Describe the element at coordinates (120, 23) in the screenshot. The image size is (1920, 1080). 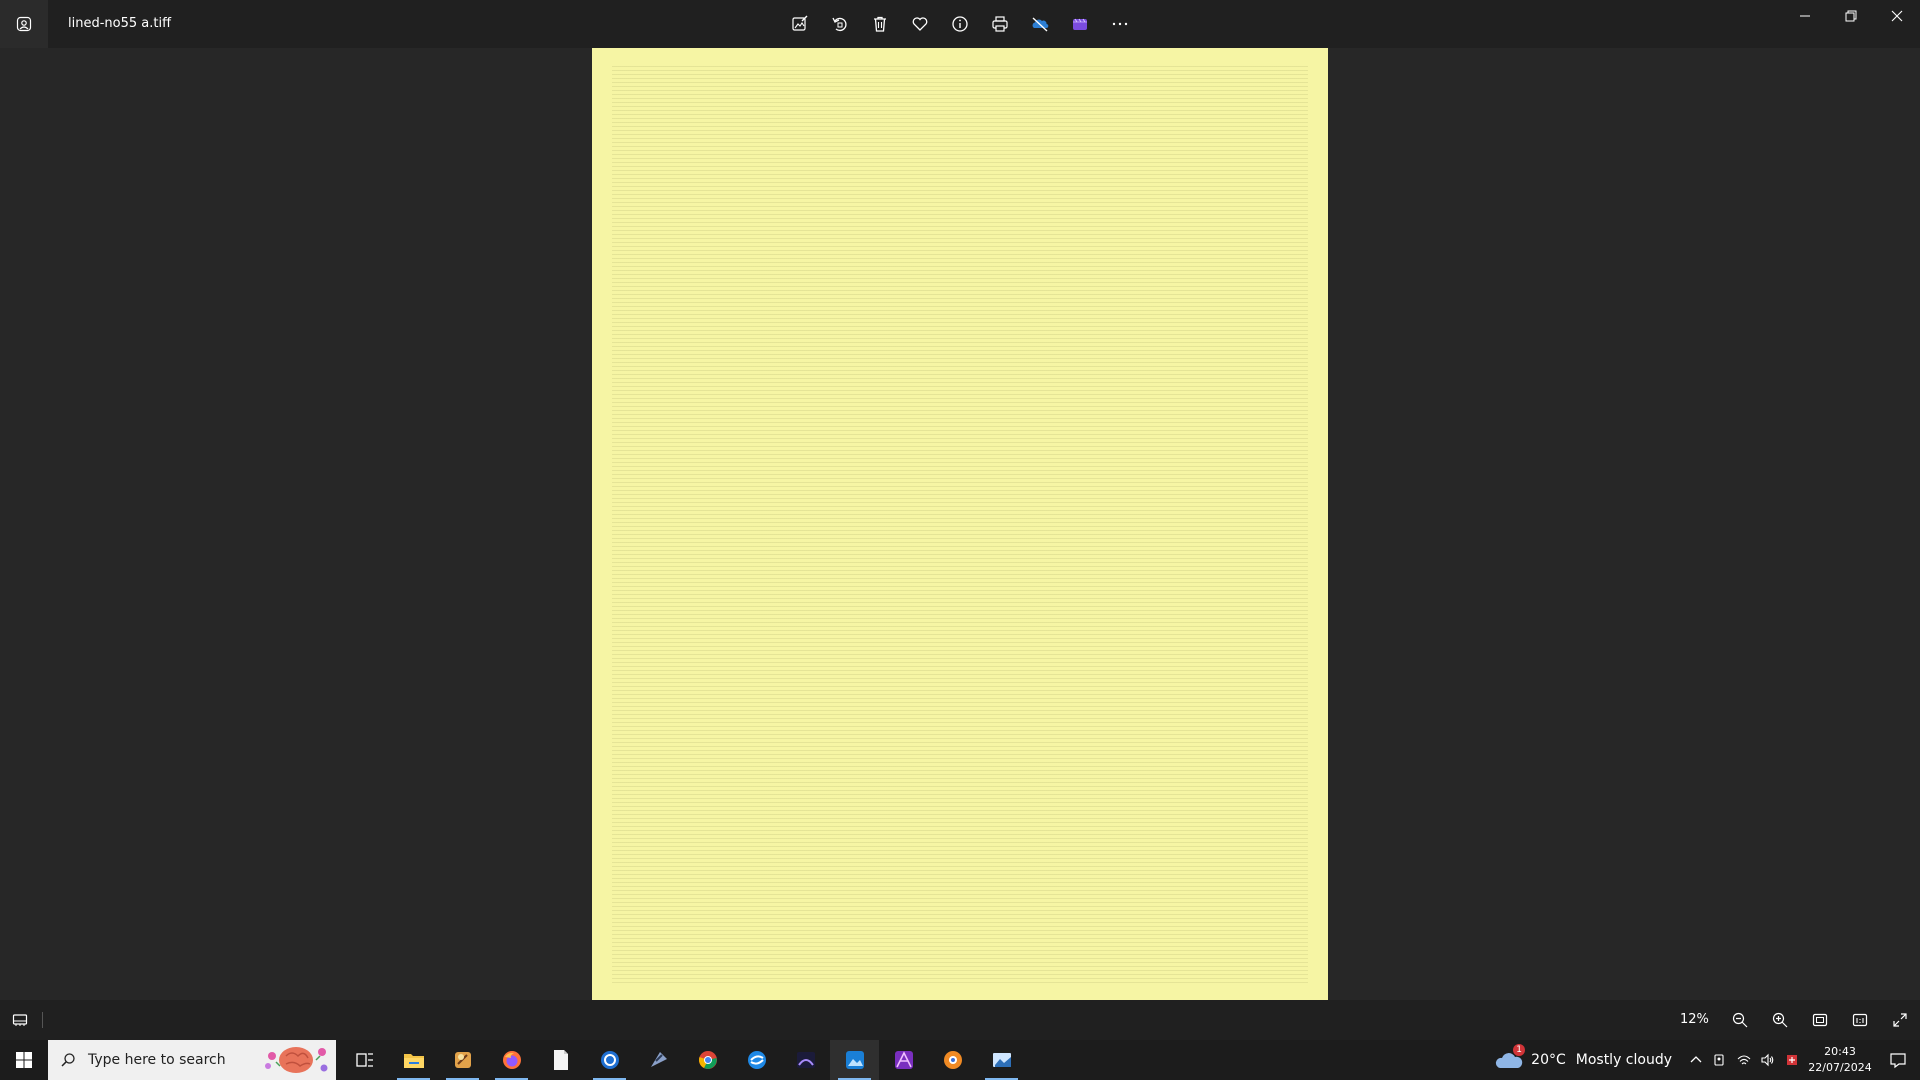
I see `file-name: lined-no55 a.tiff` at that location.